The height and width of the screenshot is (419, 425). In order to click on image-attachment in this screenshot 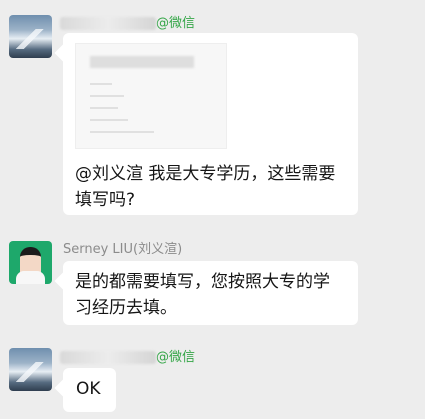, I will do `click(151, 96)`.